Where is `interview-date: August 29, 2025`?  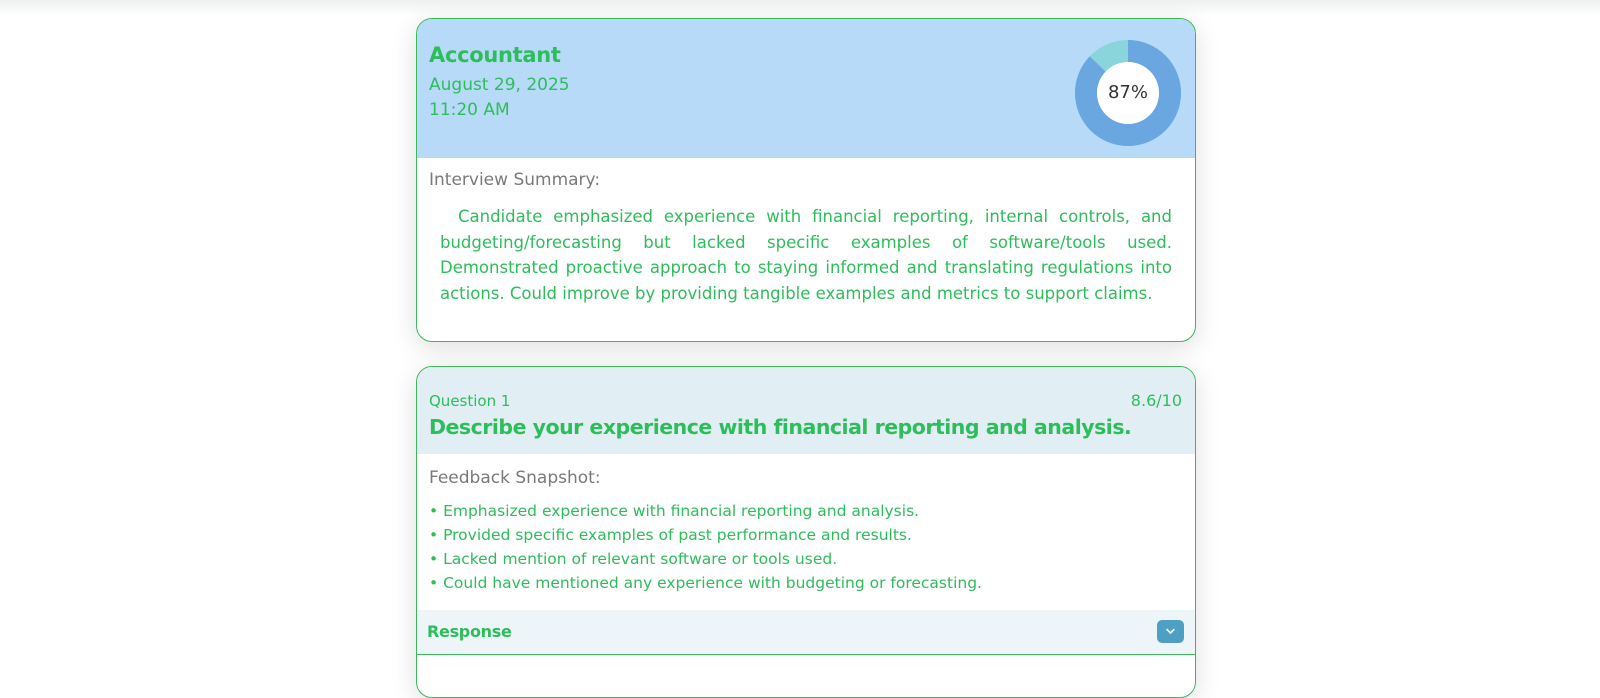
interview-date: August 29, 2025 is located at coordinates (499, 85).